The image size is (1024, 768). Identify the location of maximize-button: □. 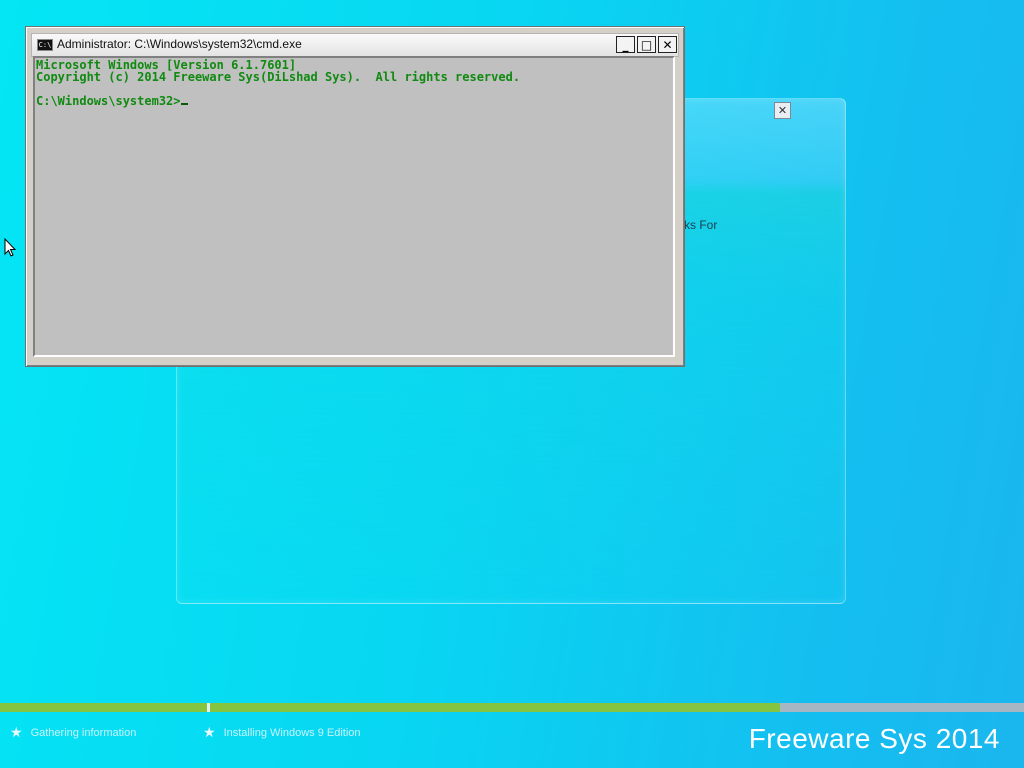
(646, 44).